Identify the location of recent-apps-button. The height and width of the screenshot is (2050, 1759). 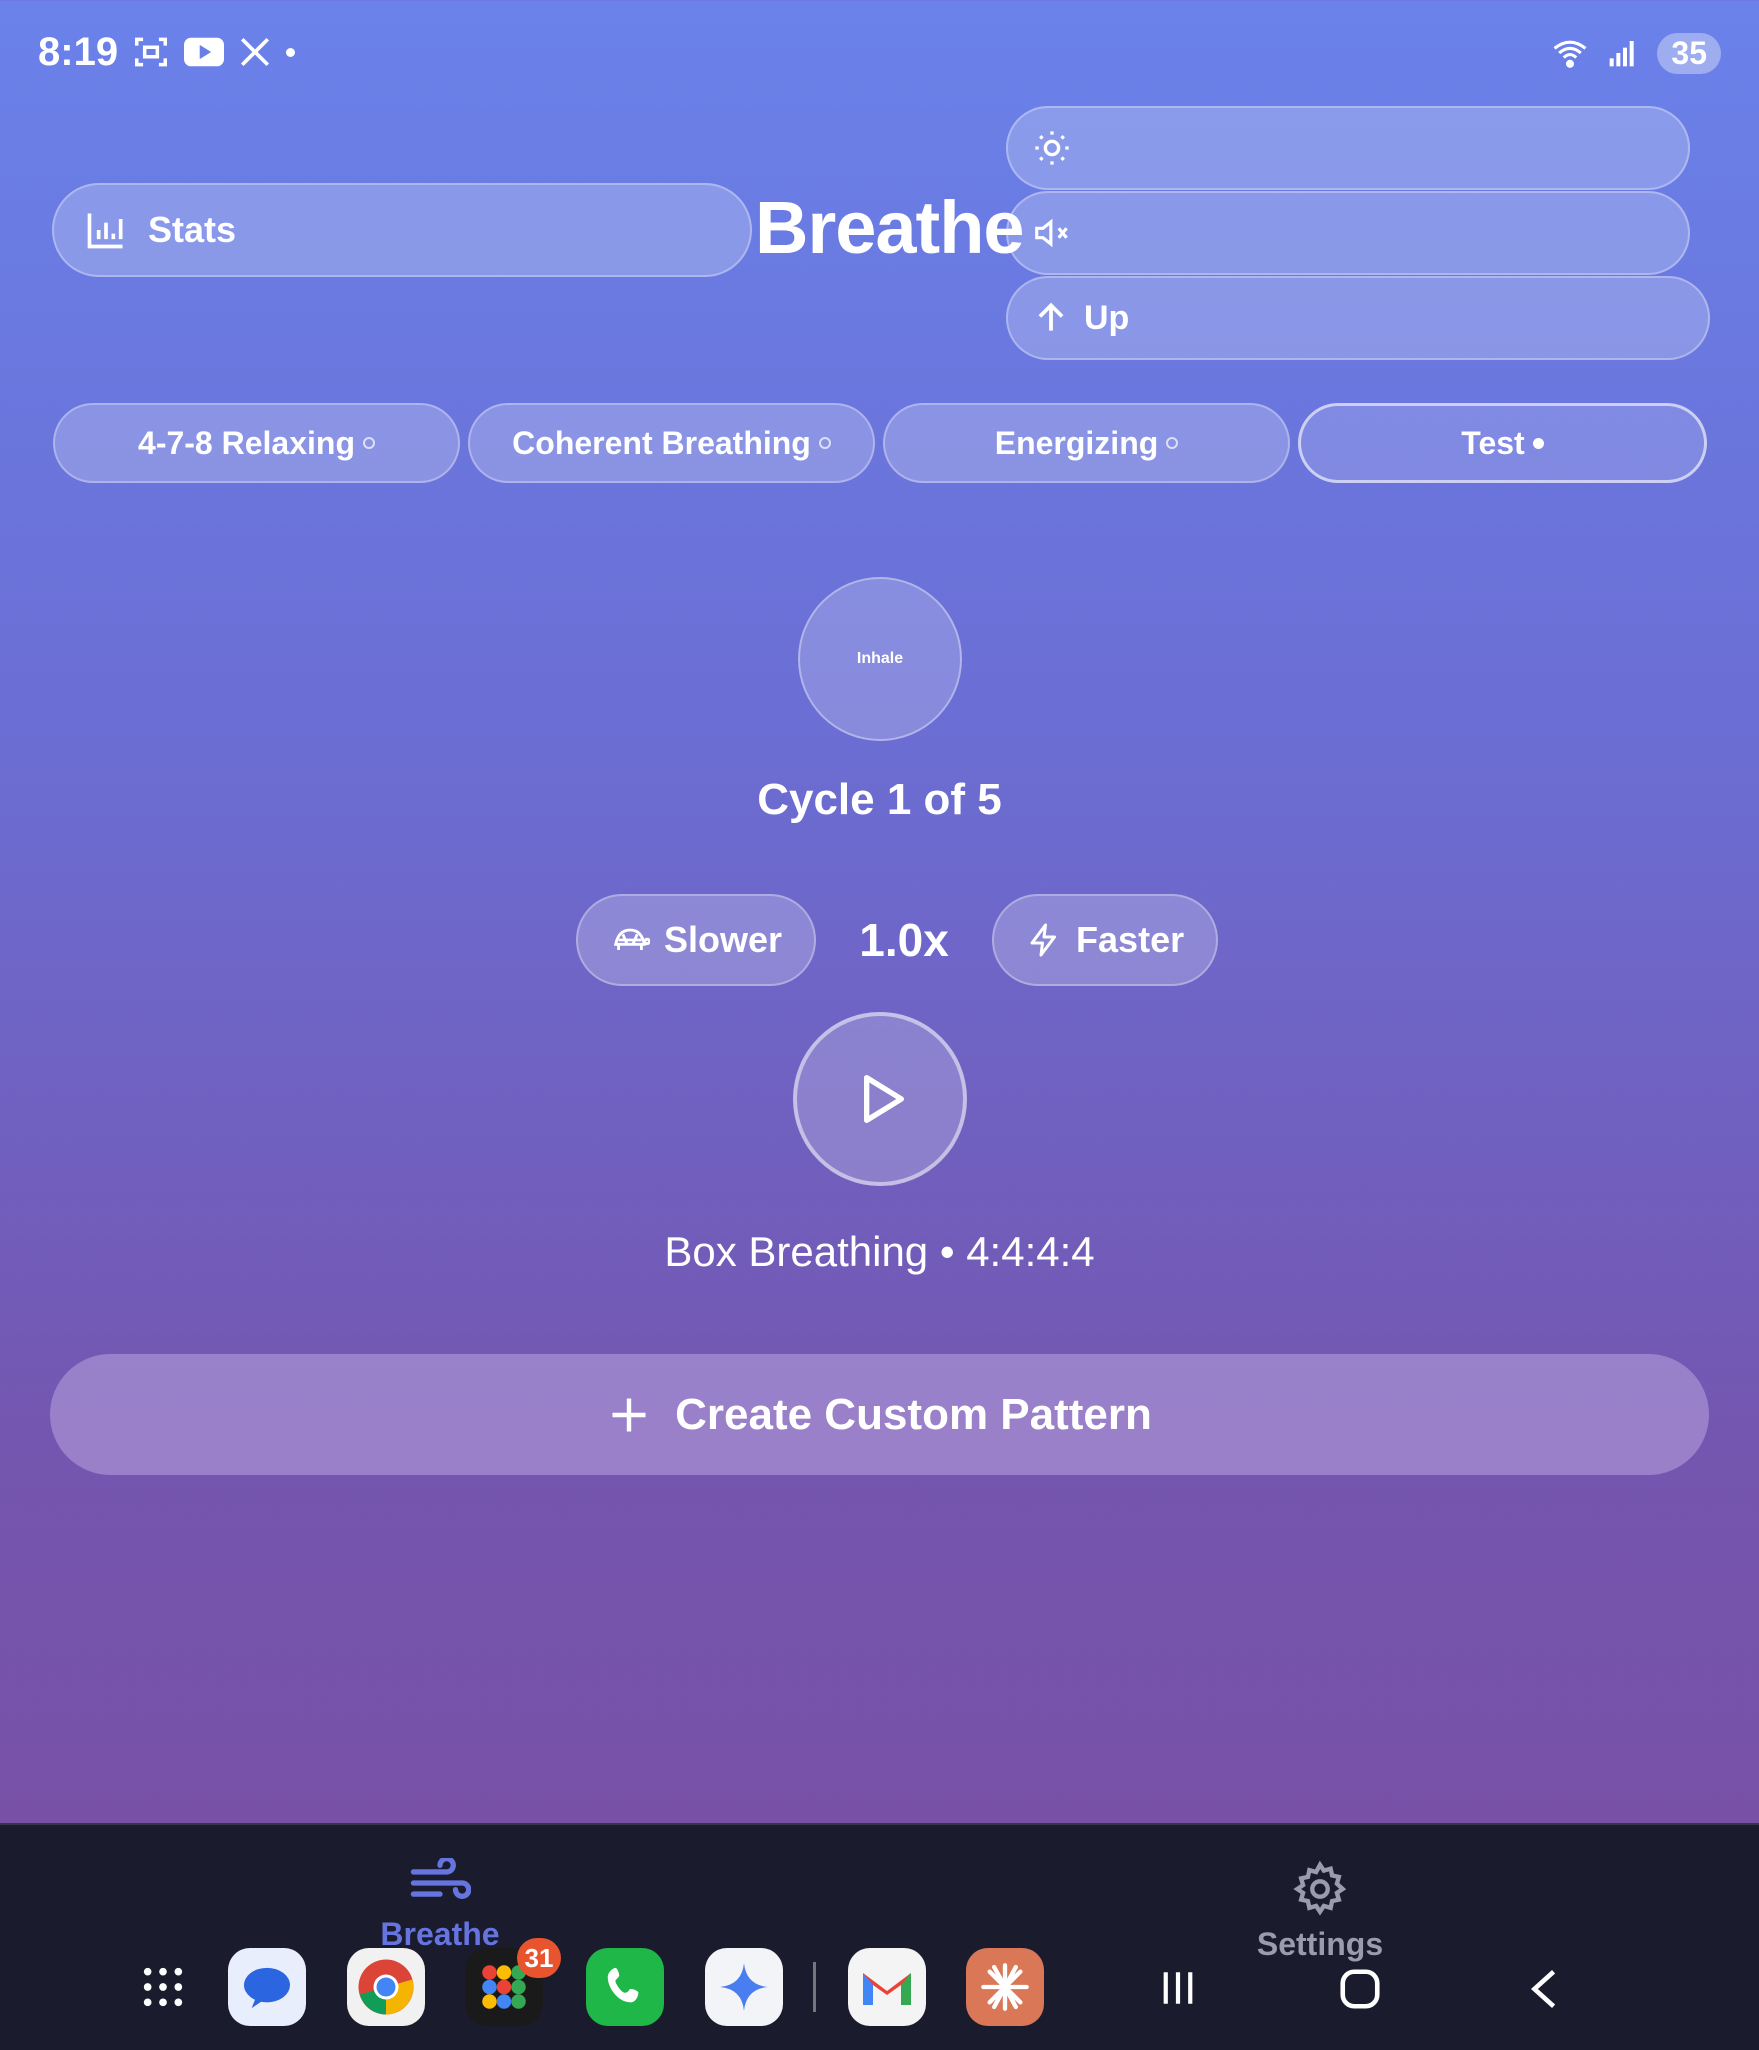
(1178, 1990).